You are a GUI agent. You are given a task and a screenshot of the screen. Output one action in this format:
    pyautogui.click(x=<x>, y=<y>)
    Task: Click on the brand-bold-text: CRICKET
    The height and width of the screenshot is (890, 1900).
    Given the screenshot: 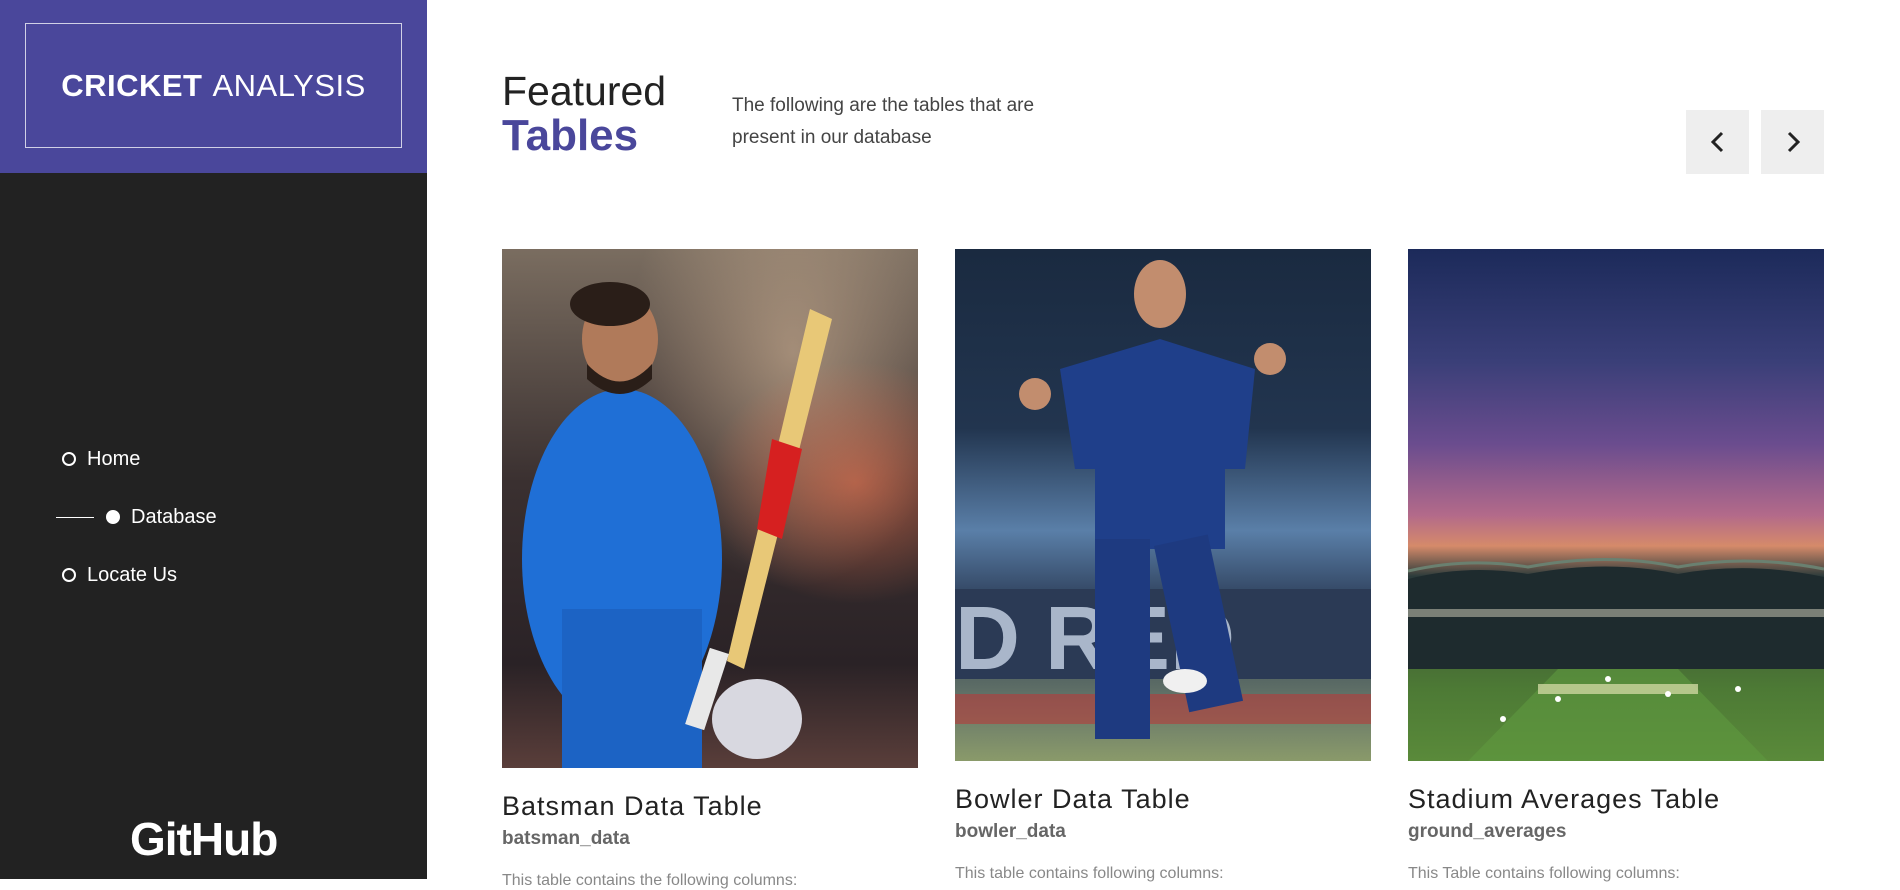 What is the action you would take?
    pyautogui.click(x=132, y=85)
    